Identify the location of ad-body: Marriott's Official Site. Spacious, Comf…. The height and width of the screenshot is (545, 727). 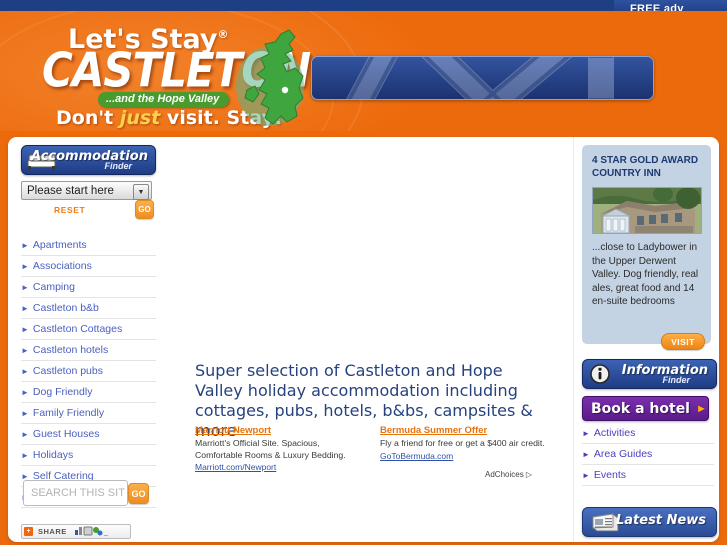
(270, 449).